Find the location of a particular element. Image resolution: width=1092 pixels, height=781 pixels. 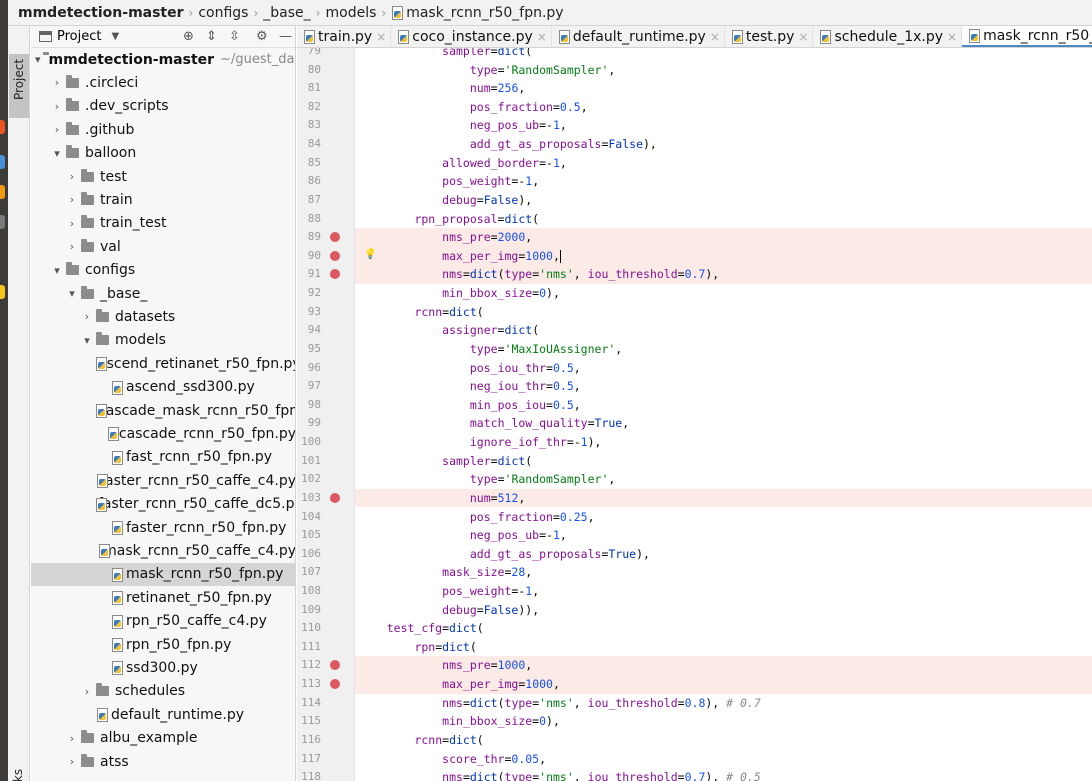

tree-folder: ▾ configs is located at coordinates (163, 270).